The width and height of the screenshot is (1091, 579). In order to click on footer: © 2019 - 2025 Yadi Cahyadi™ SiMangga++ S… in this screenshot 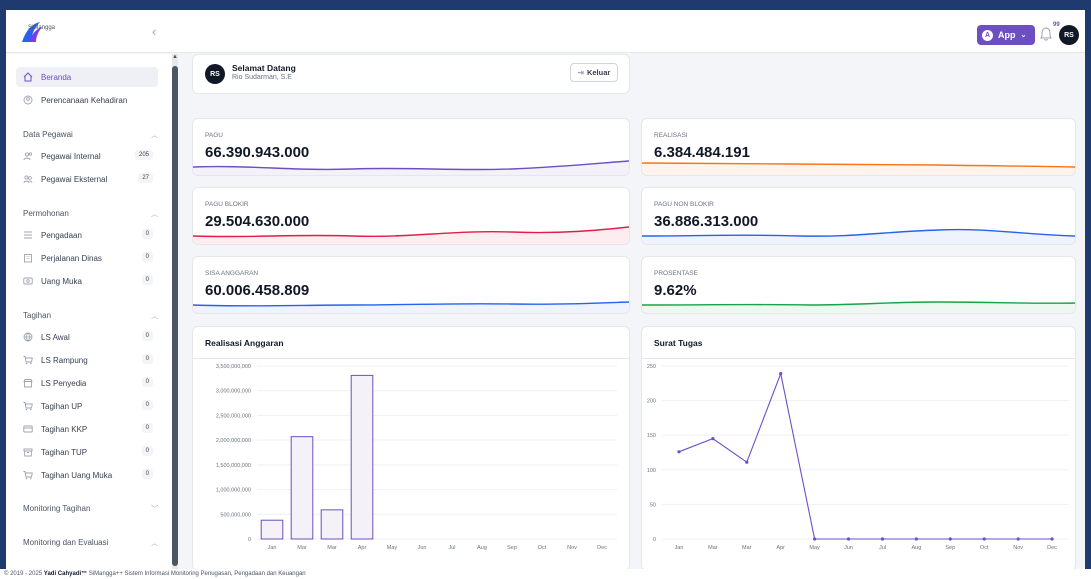, I will do `click(545, 574)`.